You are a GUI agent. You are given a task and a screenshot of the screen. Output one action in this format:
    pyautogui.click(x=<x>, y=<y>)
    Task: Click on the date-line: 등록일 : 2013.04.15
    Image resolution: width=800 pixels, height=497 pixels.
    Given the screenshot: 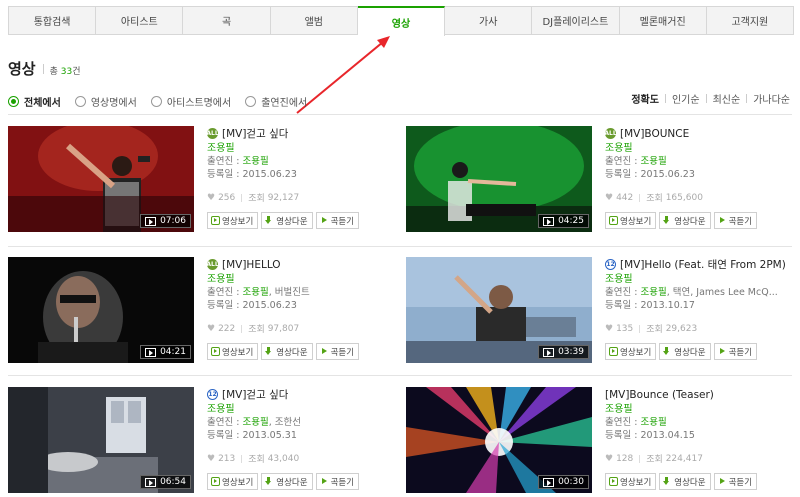 What is the action you would take?
    pyautogui.click(x=650, y=435)
    